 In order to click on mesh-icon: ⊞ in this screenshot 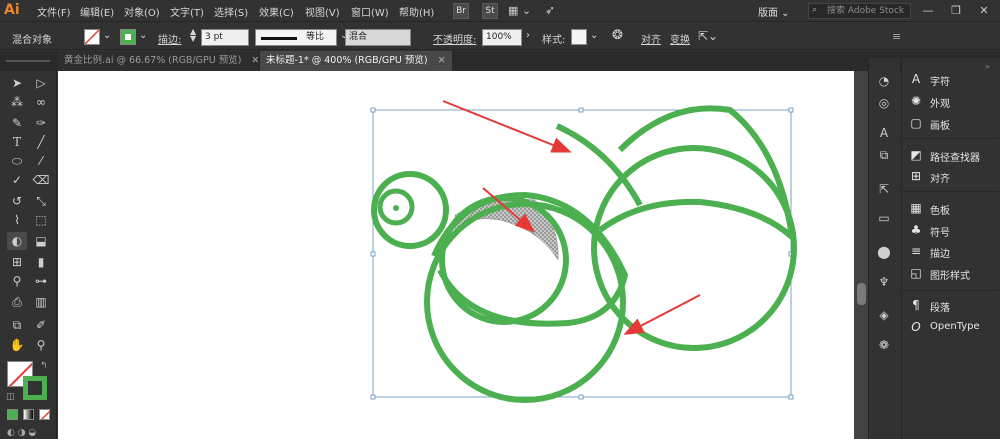, I will do `click(17, 262)`.